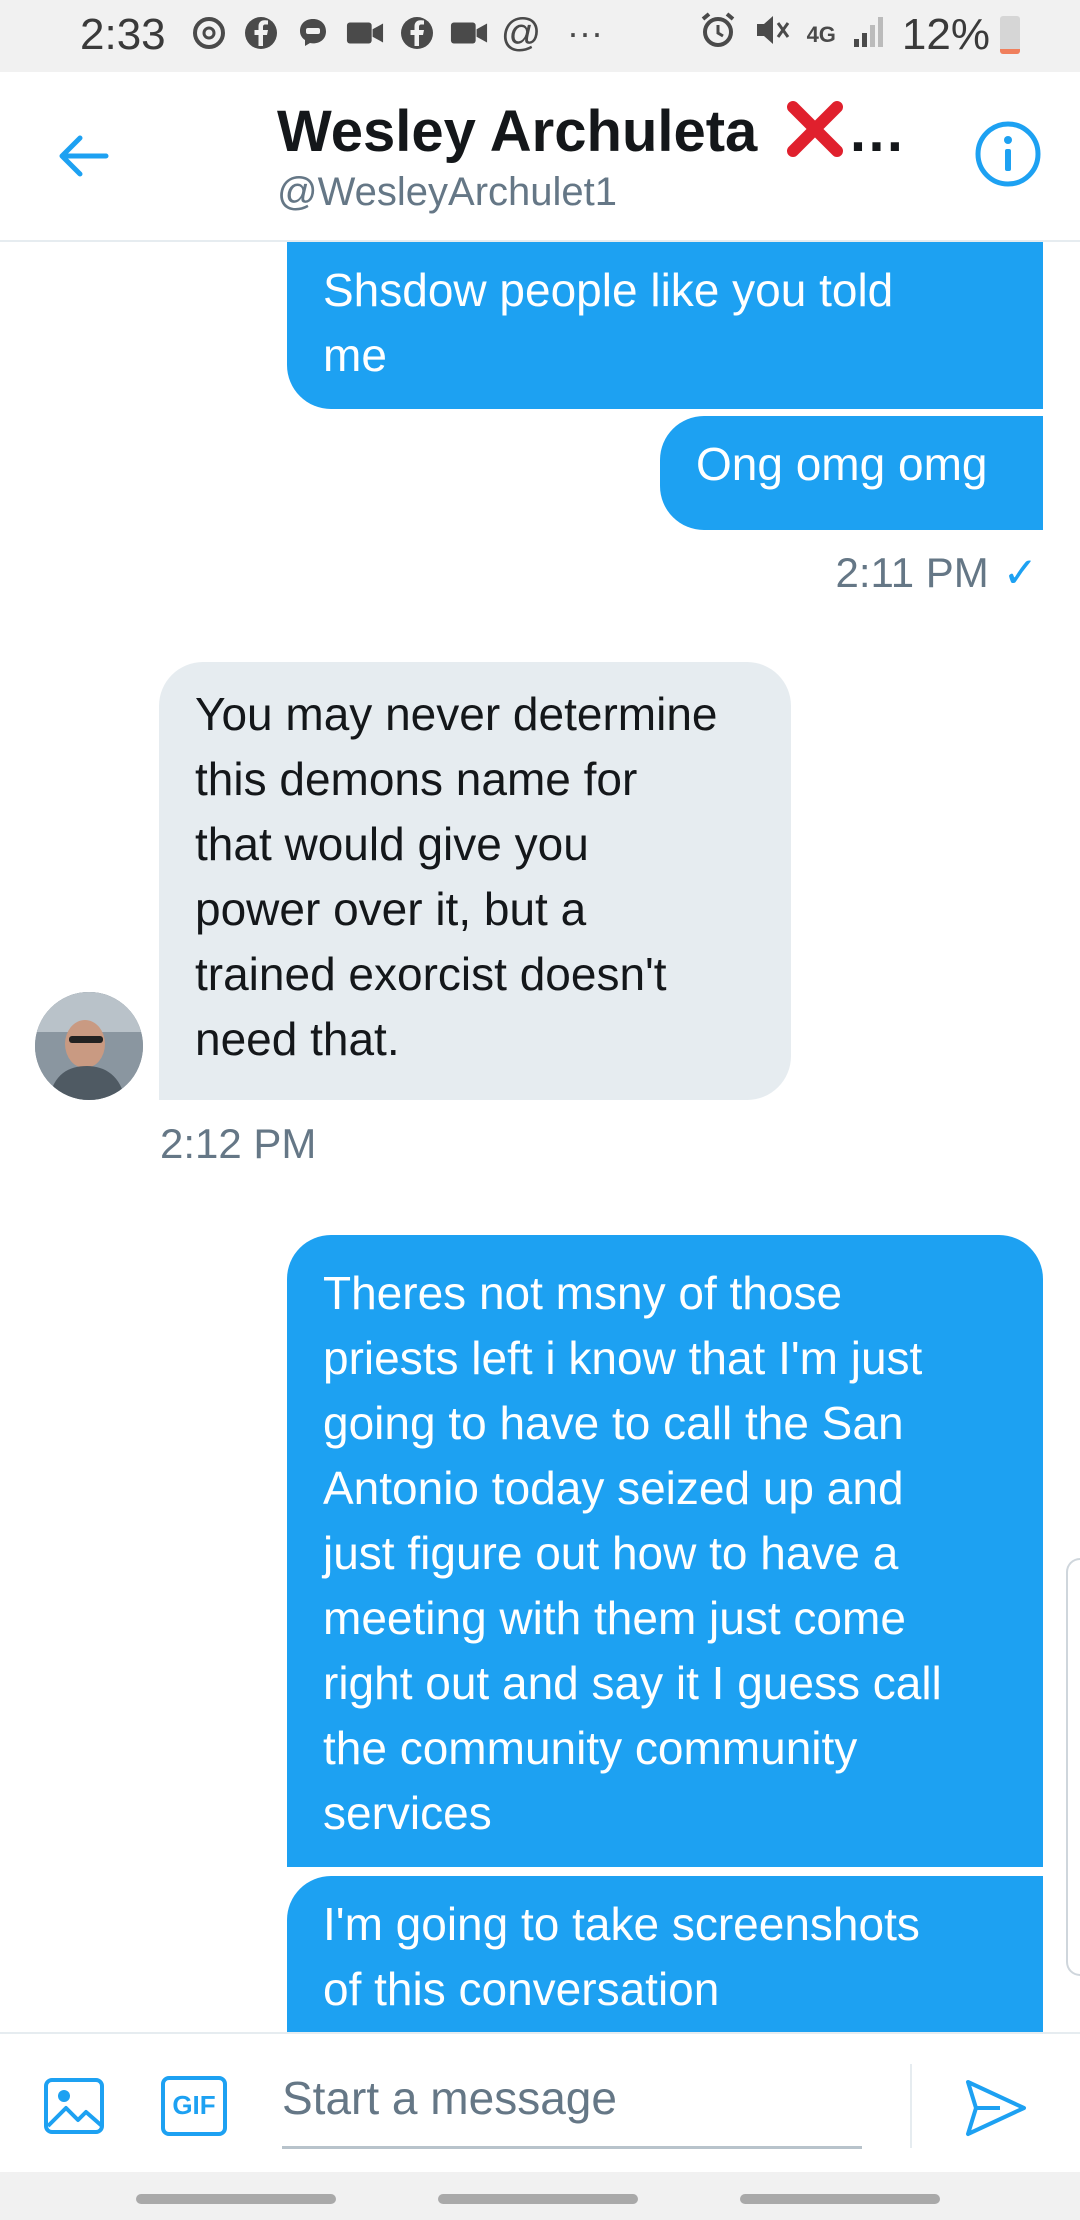 The image size is (1080, 2220). What do you see at coordinates (209, 33) in the screenshot?
I see `threads-icon` at bounding box center [209, 33].